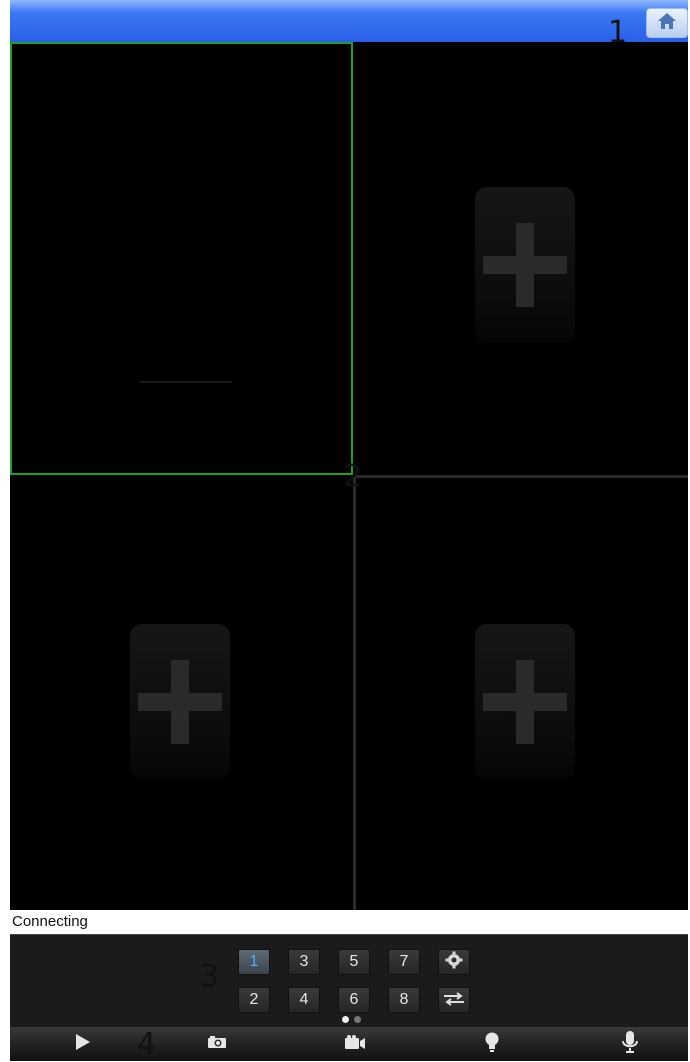 The width and height of the screenshot is (690, 1062). I want to click on callout-3: 3, so click(210, 976).